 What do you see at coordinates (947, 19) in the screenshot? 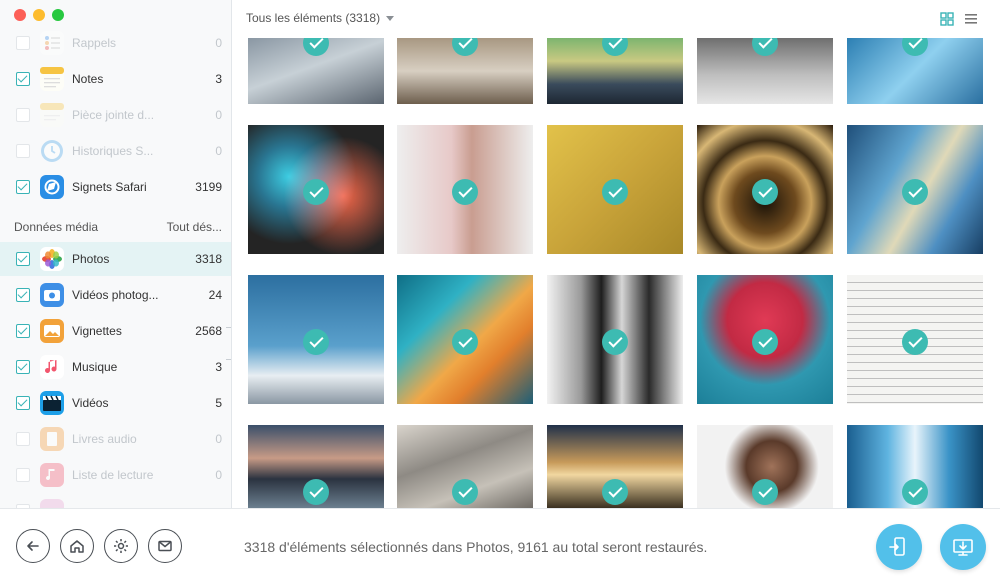
I see `grid-view-icon` at bounding box center [947, 19].